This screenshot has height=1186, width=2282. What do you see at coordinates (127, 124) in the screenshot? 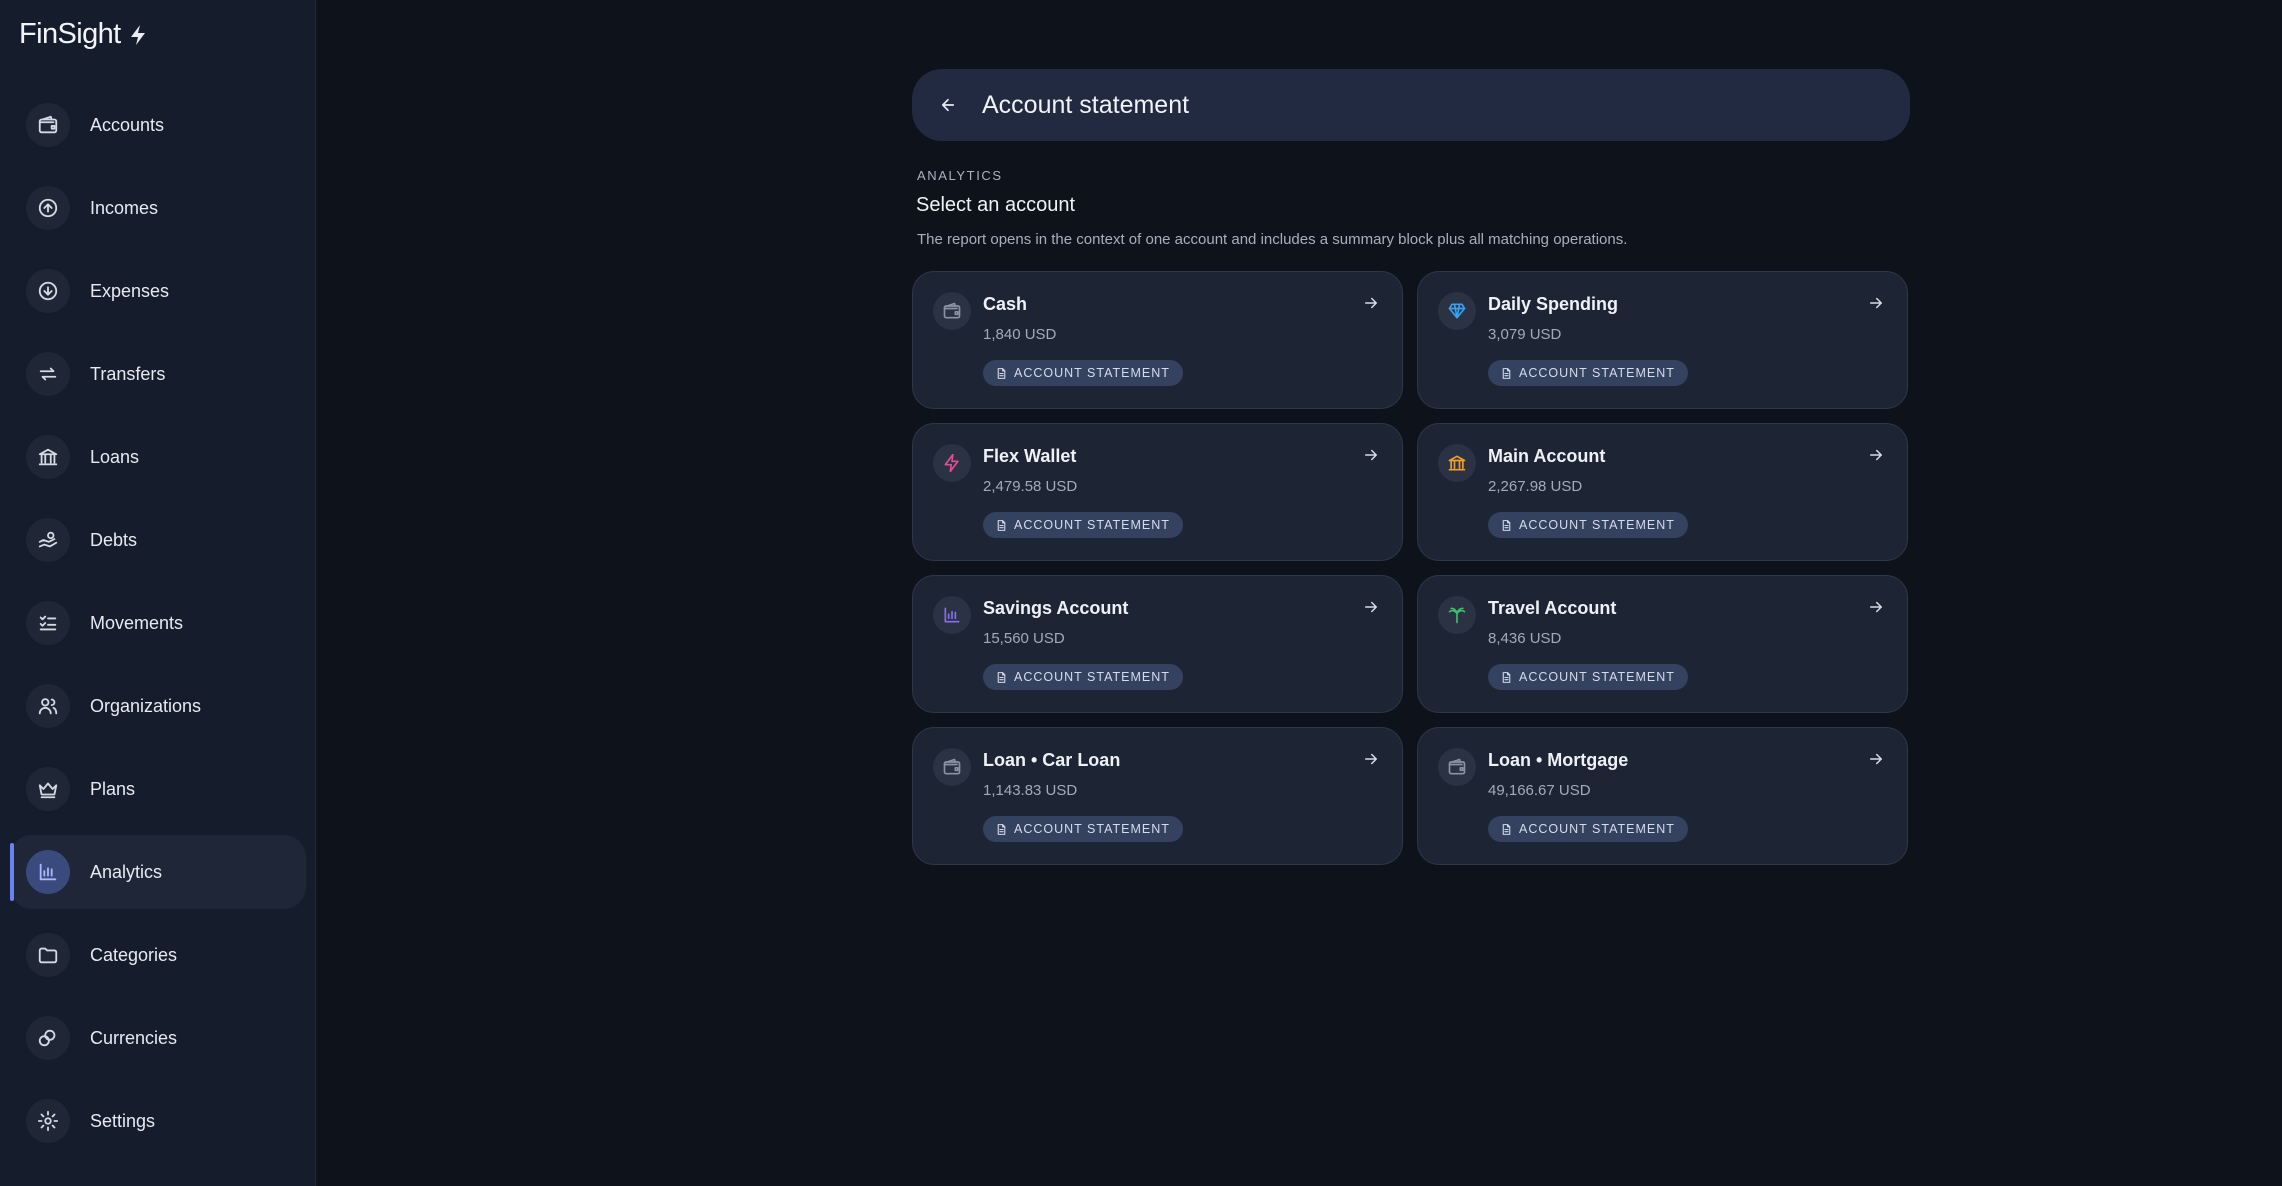
I see `sidebar-item-label: Accounts` at bounding box center [127, 124].